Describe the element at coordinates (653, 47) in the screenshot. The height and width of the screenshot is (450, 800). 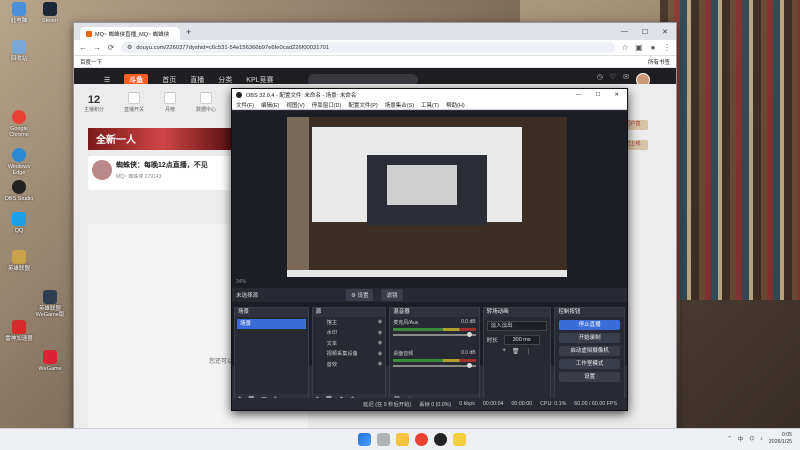
I see `profile-icon: ●` at that location.